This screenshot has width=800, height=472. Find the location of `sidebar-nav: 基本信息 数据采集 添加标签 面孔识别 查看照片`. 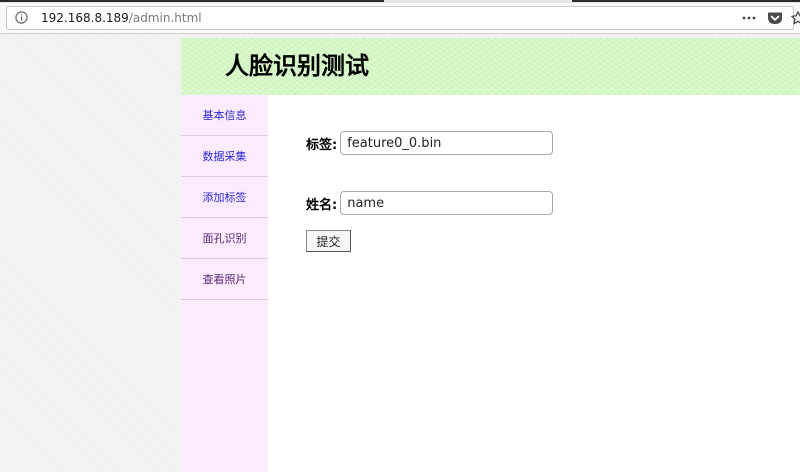

sidebar-nav: 基本信息 数据采集 添加标签 面孔识别 查看照片 is located at coordinates (224, 283).